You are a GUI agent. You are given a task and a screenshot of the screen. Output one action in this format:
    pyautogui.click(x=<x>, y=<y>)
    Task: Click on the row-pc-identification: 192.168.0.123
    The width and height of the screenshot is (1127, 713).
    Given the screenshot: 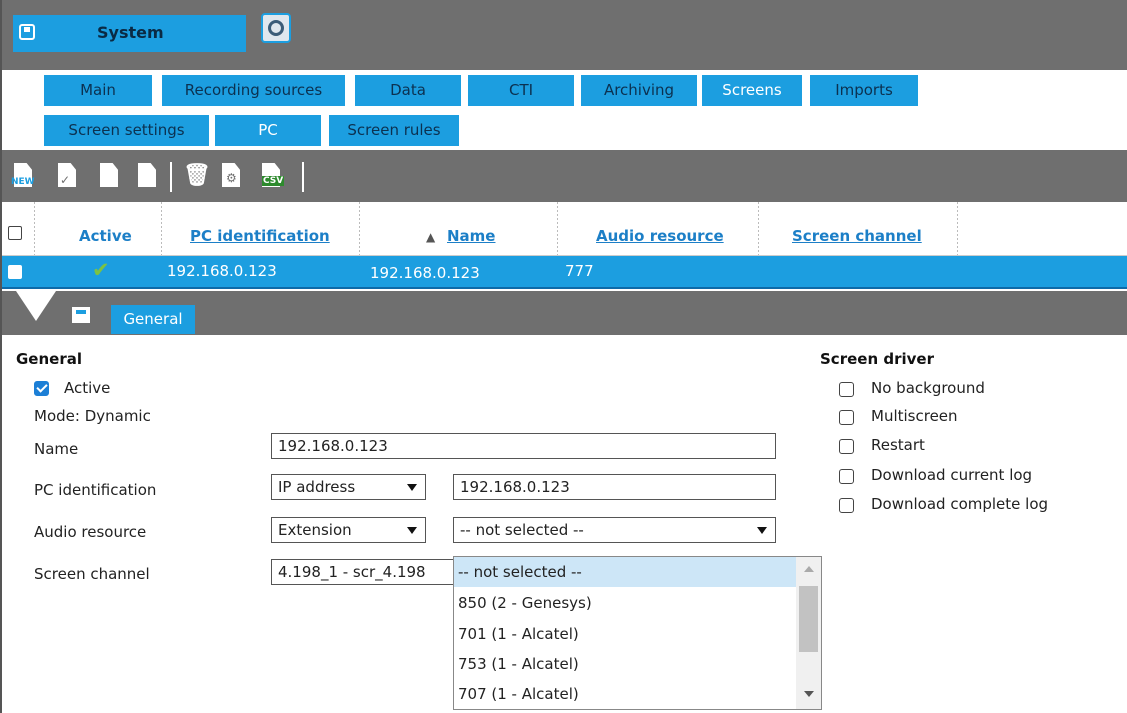 What is the action you would take?
    pyautogui.click(x=222, y=271)
    